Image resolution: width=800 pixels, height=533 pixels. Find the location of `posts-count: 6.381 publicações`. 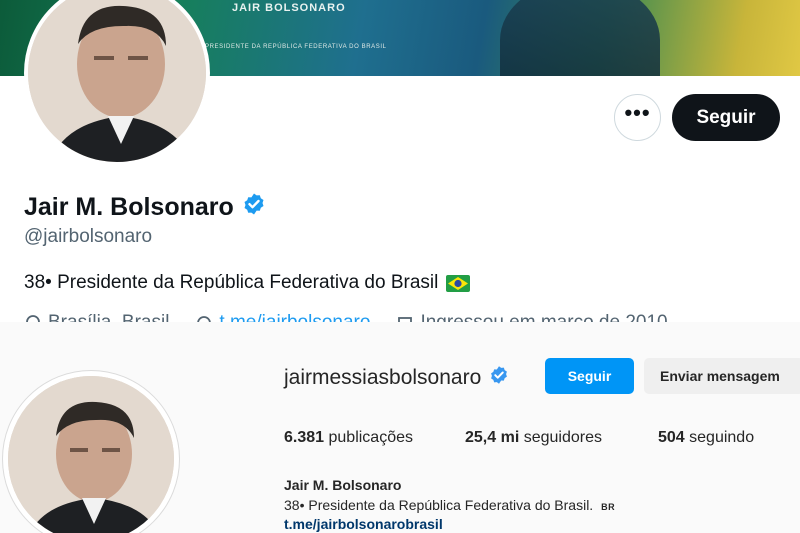

posts-count: 6.381 publicações is located at coordinates (374, 438).